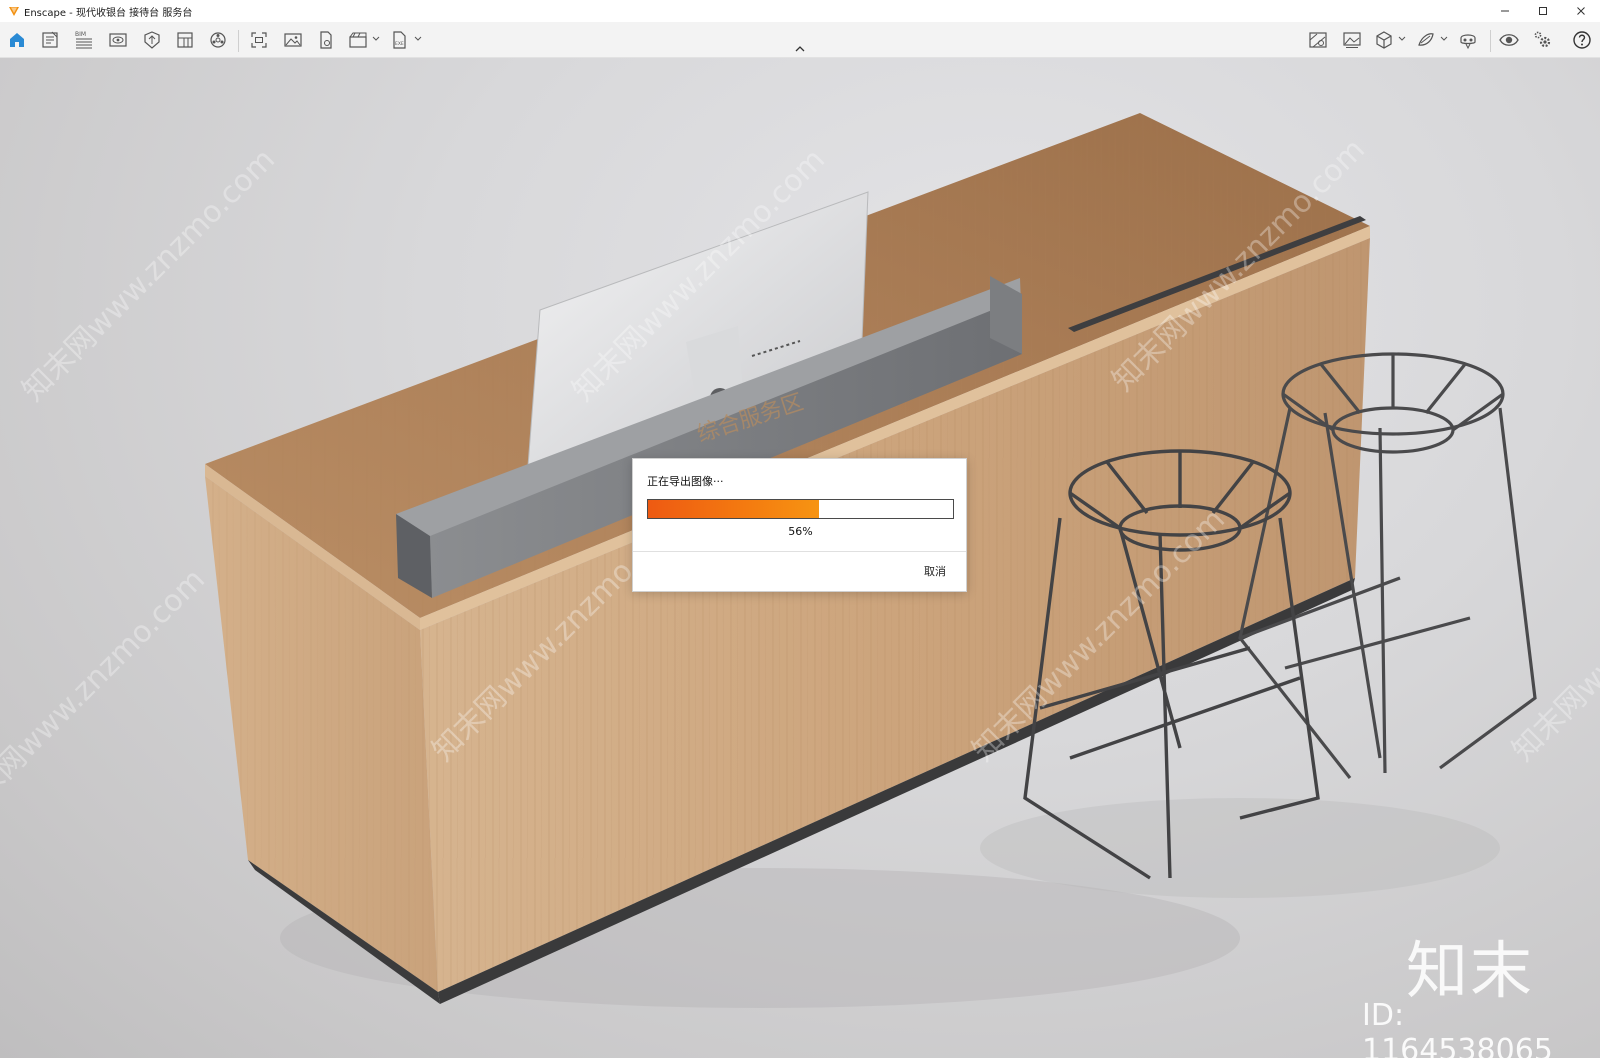  Describe the element at coordinates (733, 509) in the screenshot. I see `progress-bar-fill` at that location.